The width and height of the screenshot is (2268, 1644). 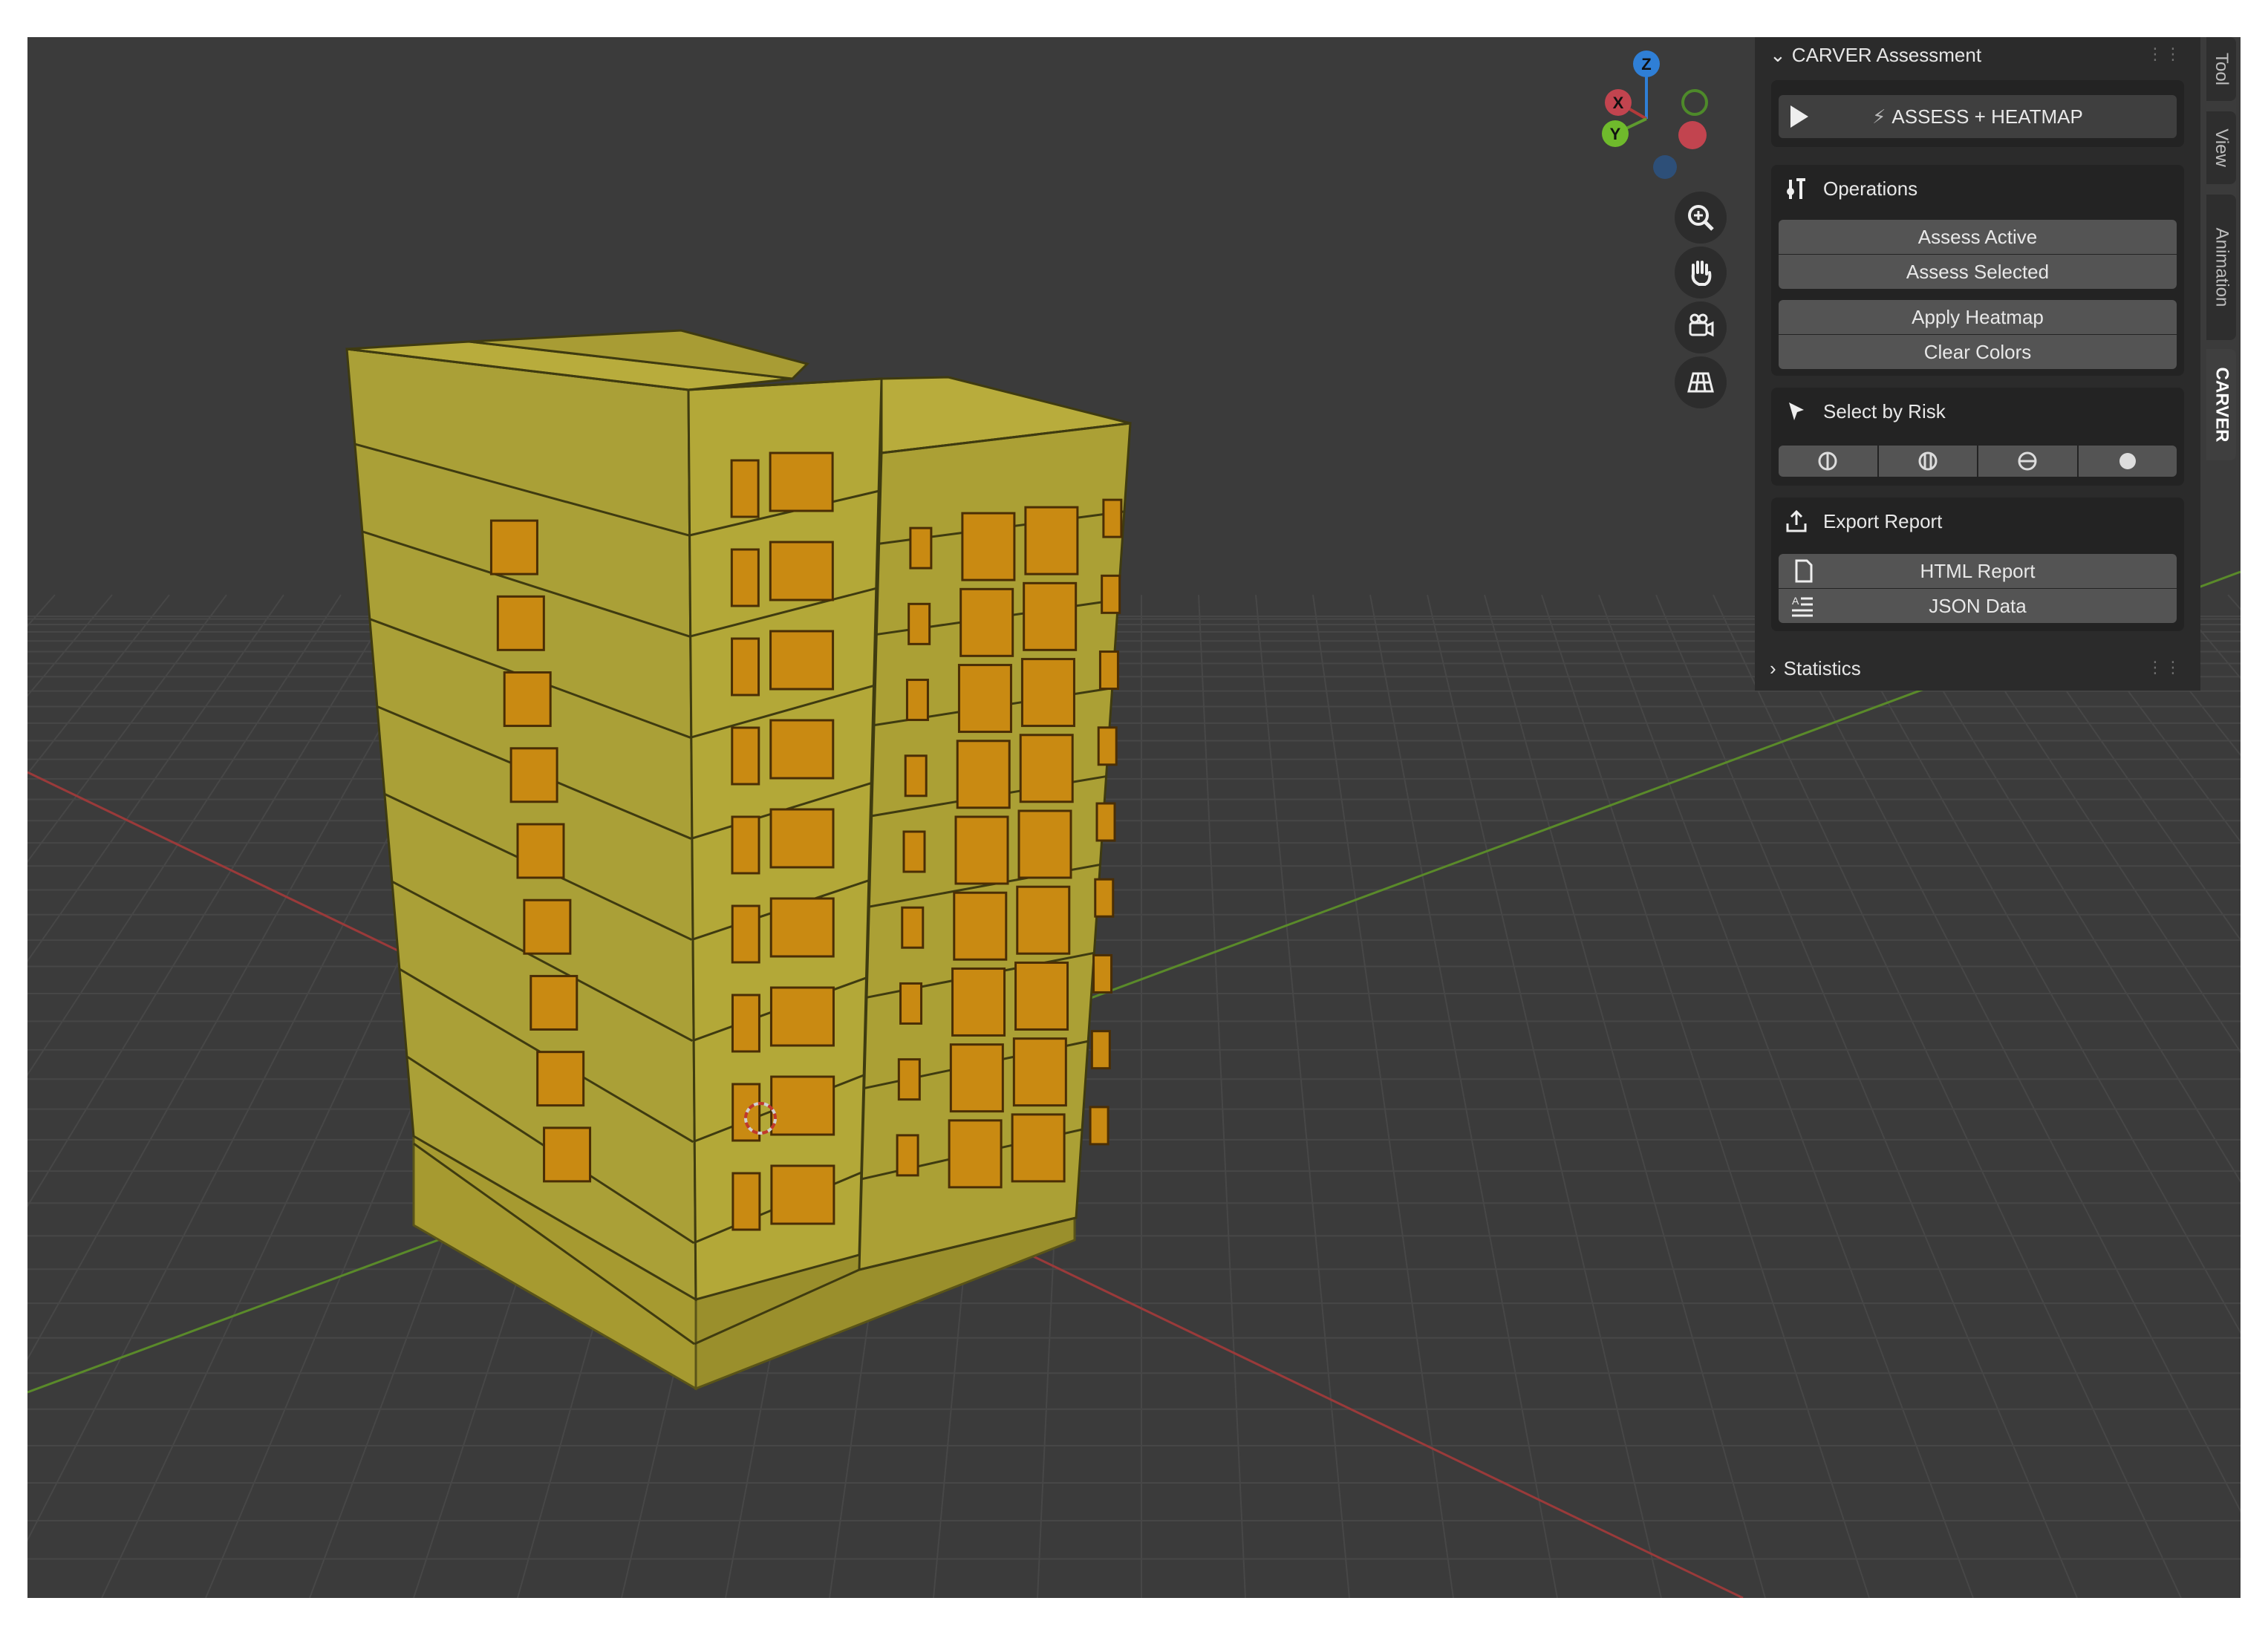 What do you see at coordinates (1804, 571) in the screenshot?
I see `document-icon` at bounding box center [1804, 571].